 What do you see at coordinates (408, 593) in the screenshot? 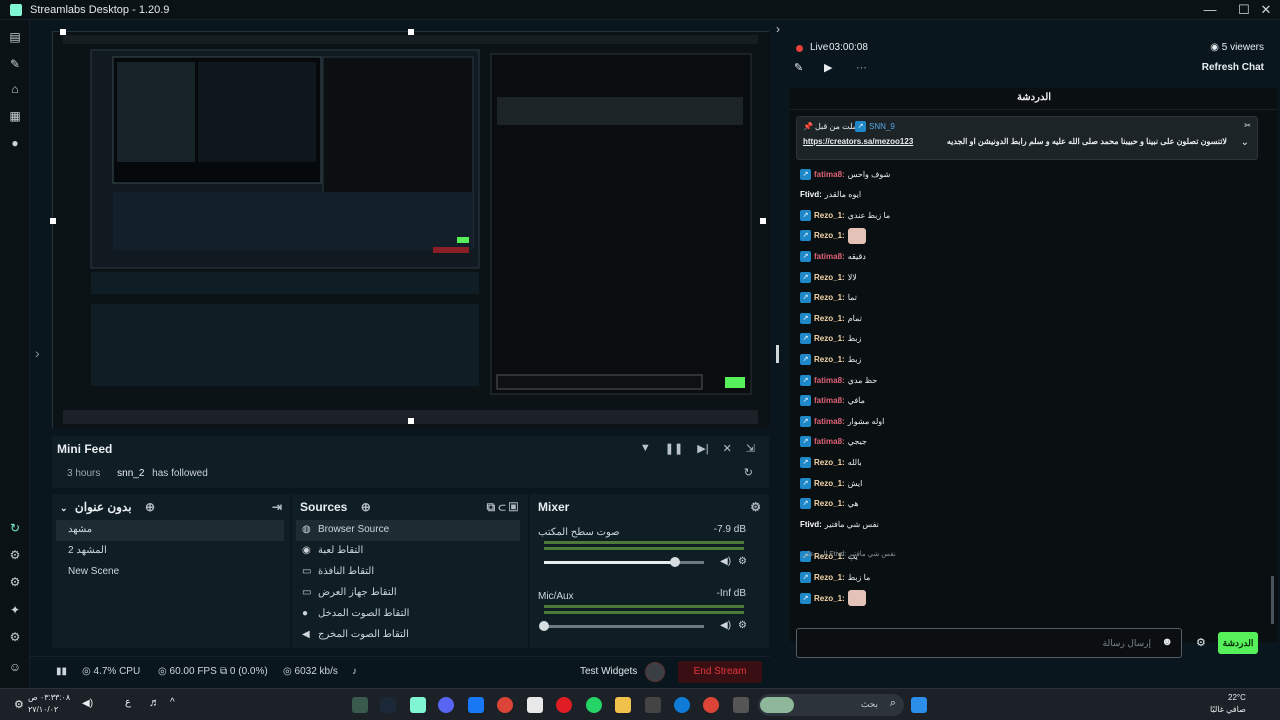
I see `source-item: ▭ التقاط جهاز العرض` at bounding box center [408, 593].